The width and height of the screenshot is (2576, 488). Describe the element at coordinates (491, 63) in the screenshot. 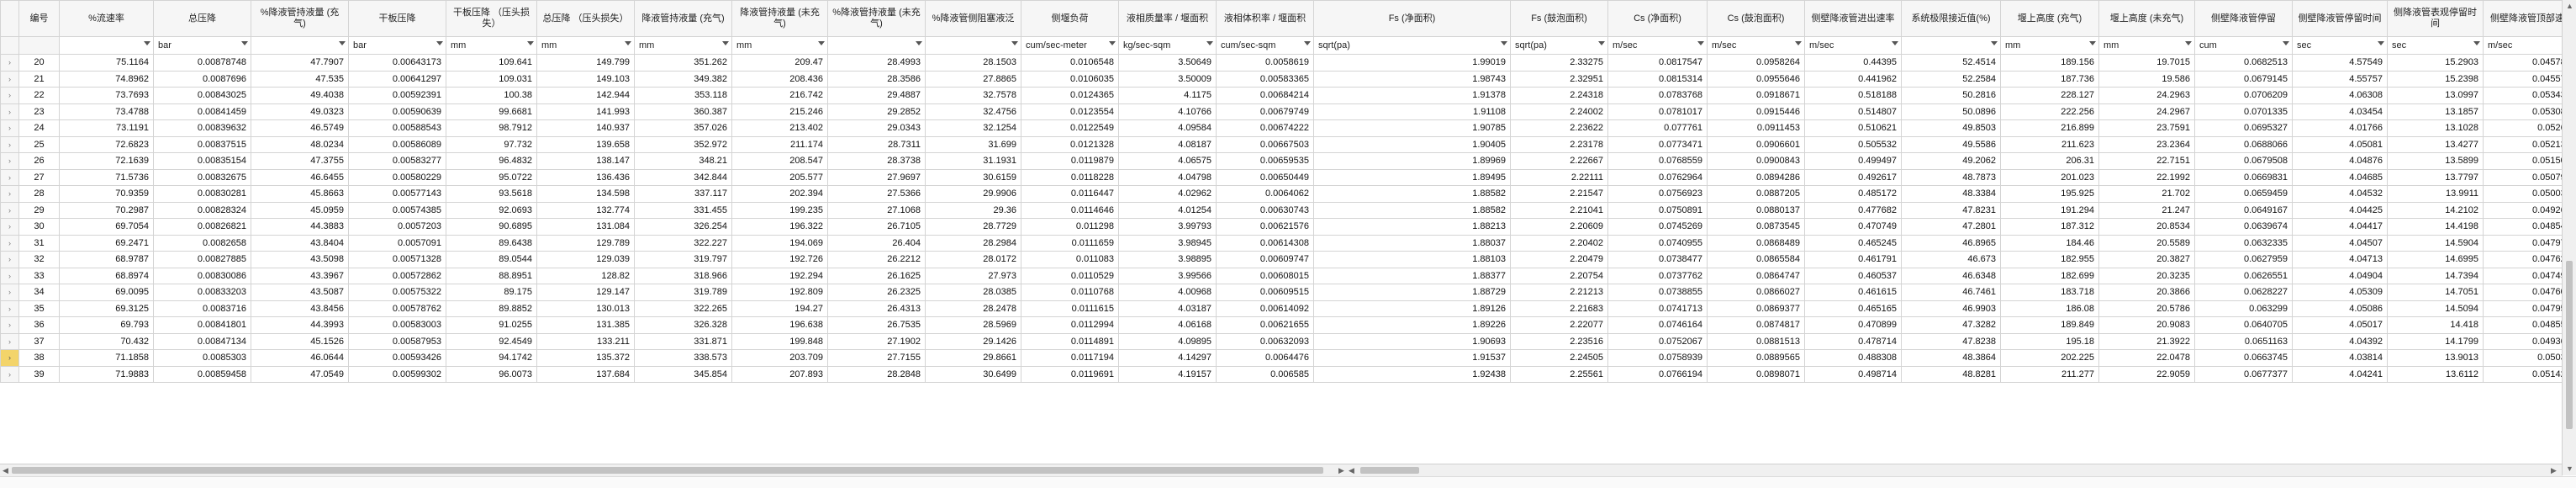

I see `table-cell: 109.641` at that location.